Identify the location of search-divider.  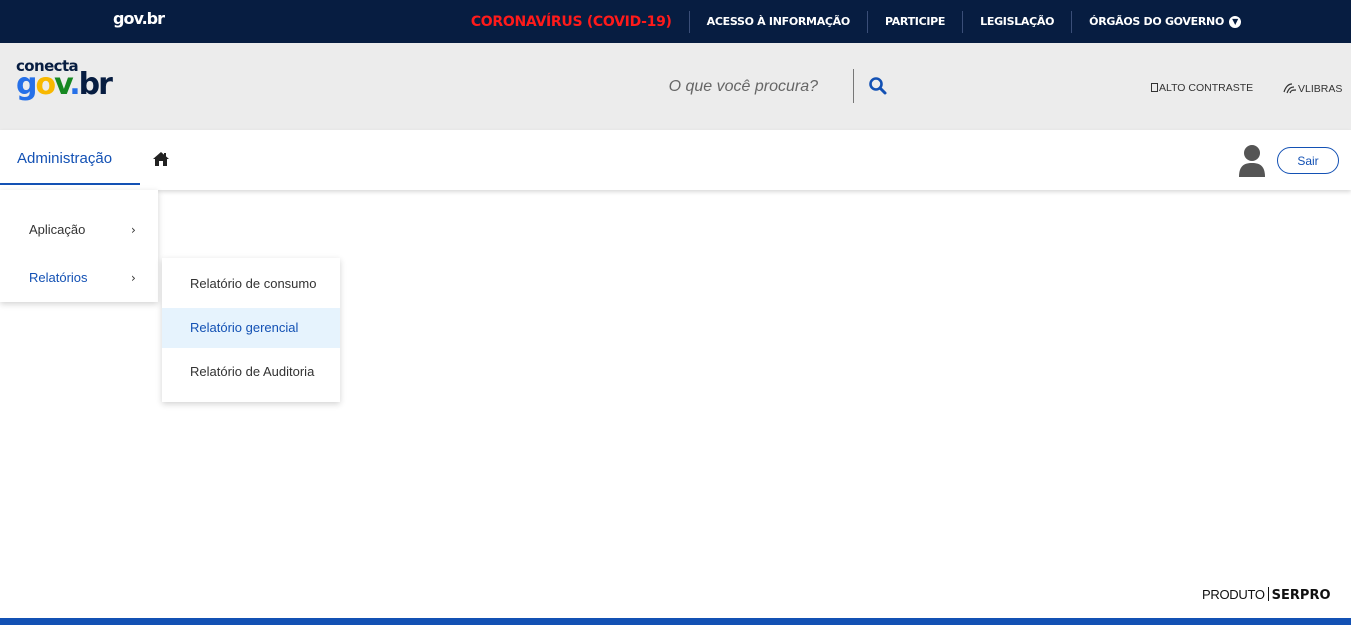
(853, 86).